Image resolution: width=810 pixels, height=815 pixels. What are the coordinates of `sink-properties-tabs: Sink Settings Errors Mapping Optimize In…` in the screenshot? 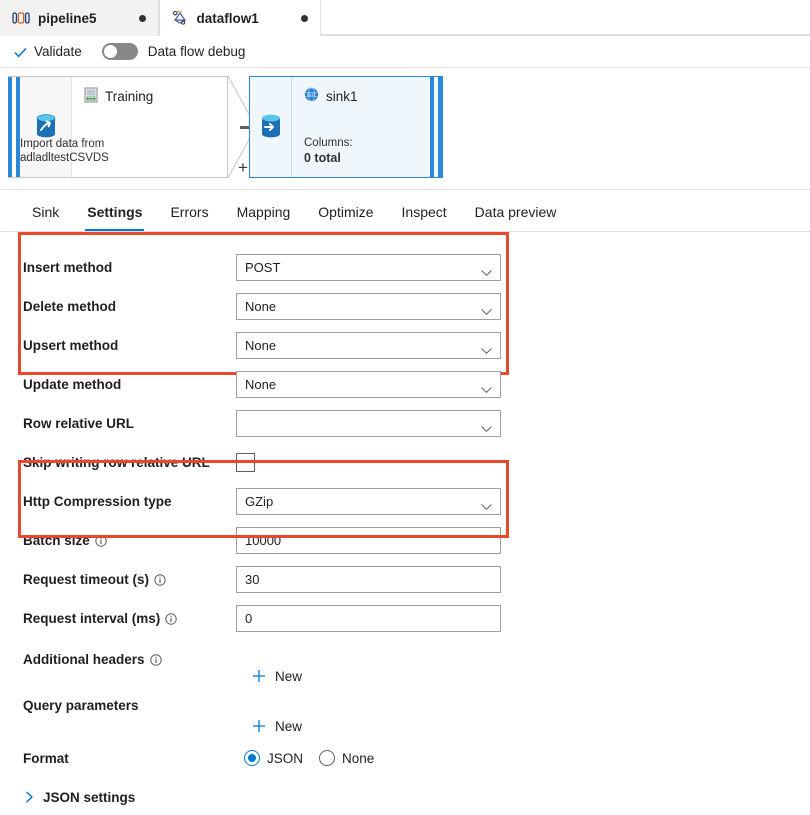 It's located at (405, 211).